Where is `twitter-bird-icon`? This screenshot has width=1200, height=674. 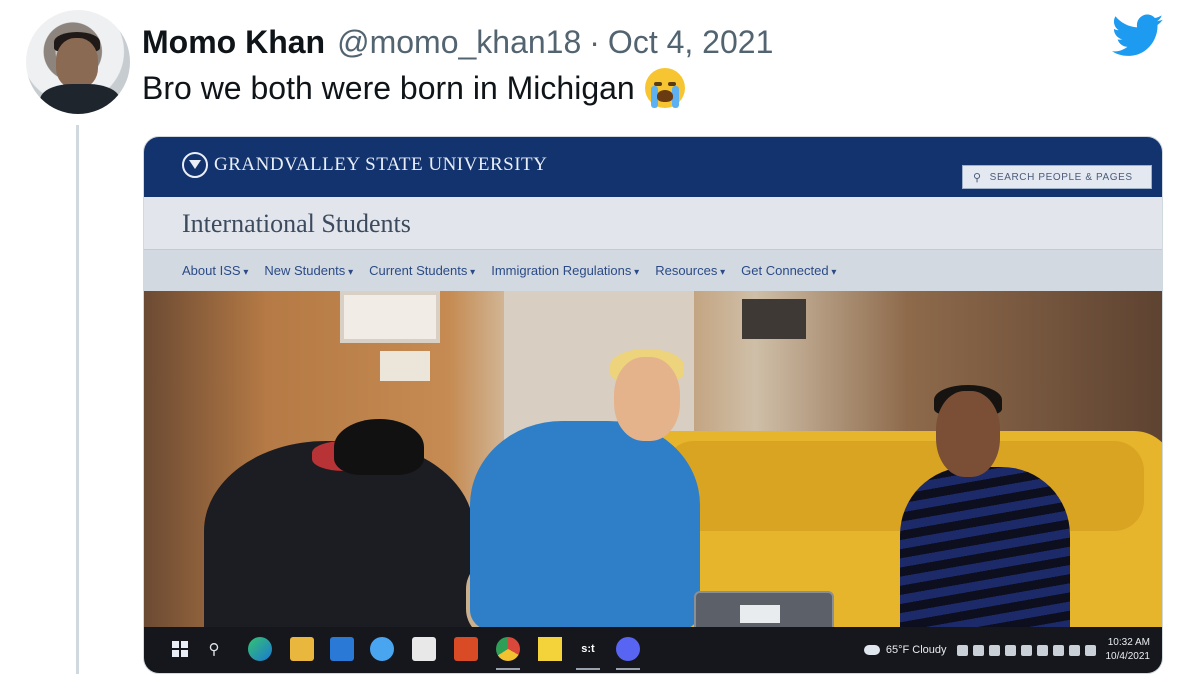
twitter-bird-icon is located at coordinates (1138, 36).